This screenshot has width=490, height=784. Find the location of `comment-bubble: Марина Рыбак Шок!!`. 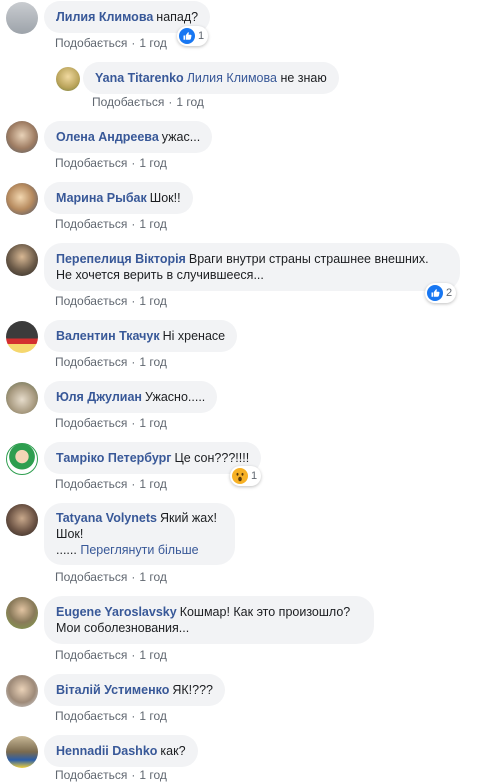

comment-bubble: Марина Рыбак Шок!! is located at coordinates (118, 198).